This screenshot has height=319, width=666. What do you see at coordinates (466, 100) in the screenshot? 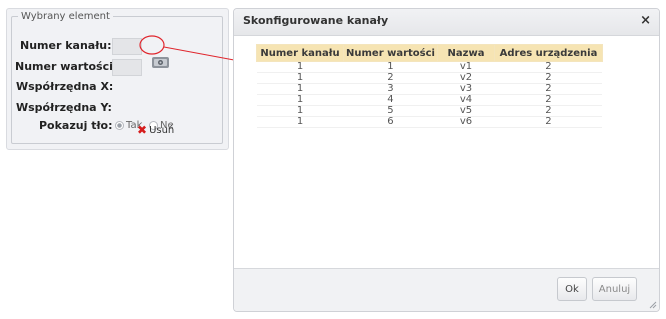
I see `table-cell: v4` at bounding box center [466, 100].